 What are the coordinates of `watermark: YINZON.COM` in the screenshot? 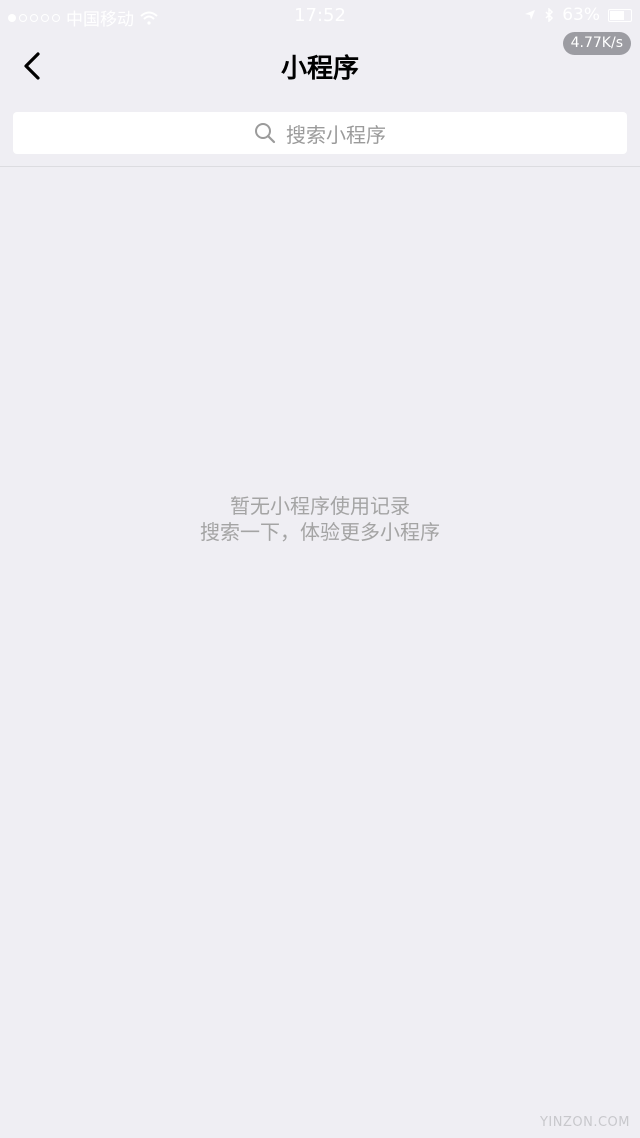 It's located at (584, 1122).